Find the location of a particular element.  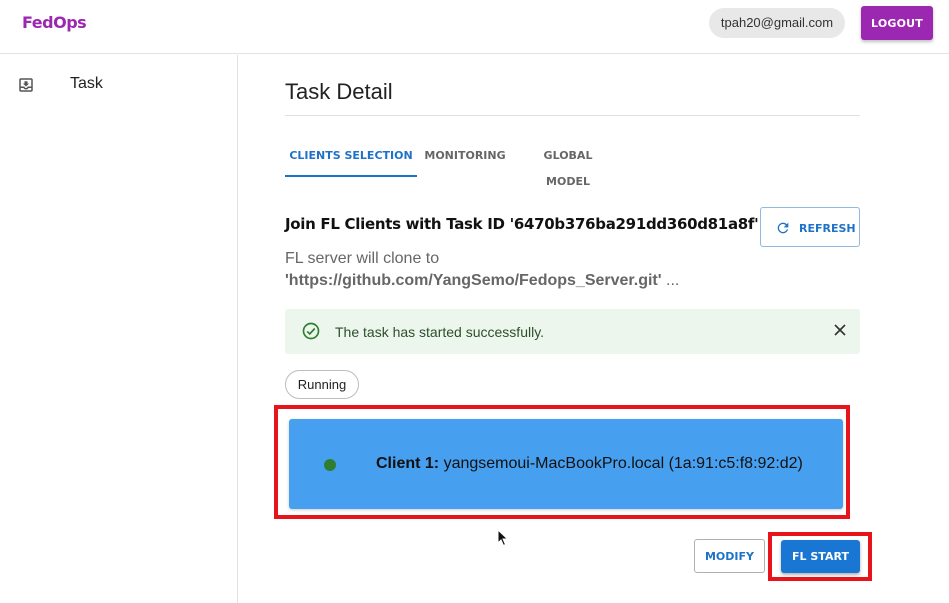

fl-start-button: FL START is located at coordinates (820, 556).